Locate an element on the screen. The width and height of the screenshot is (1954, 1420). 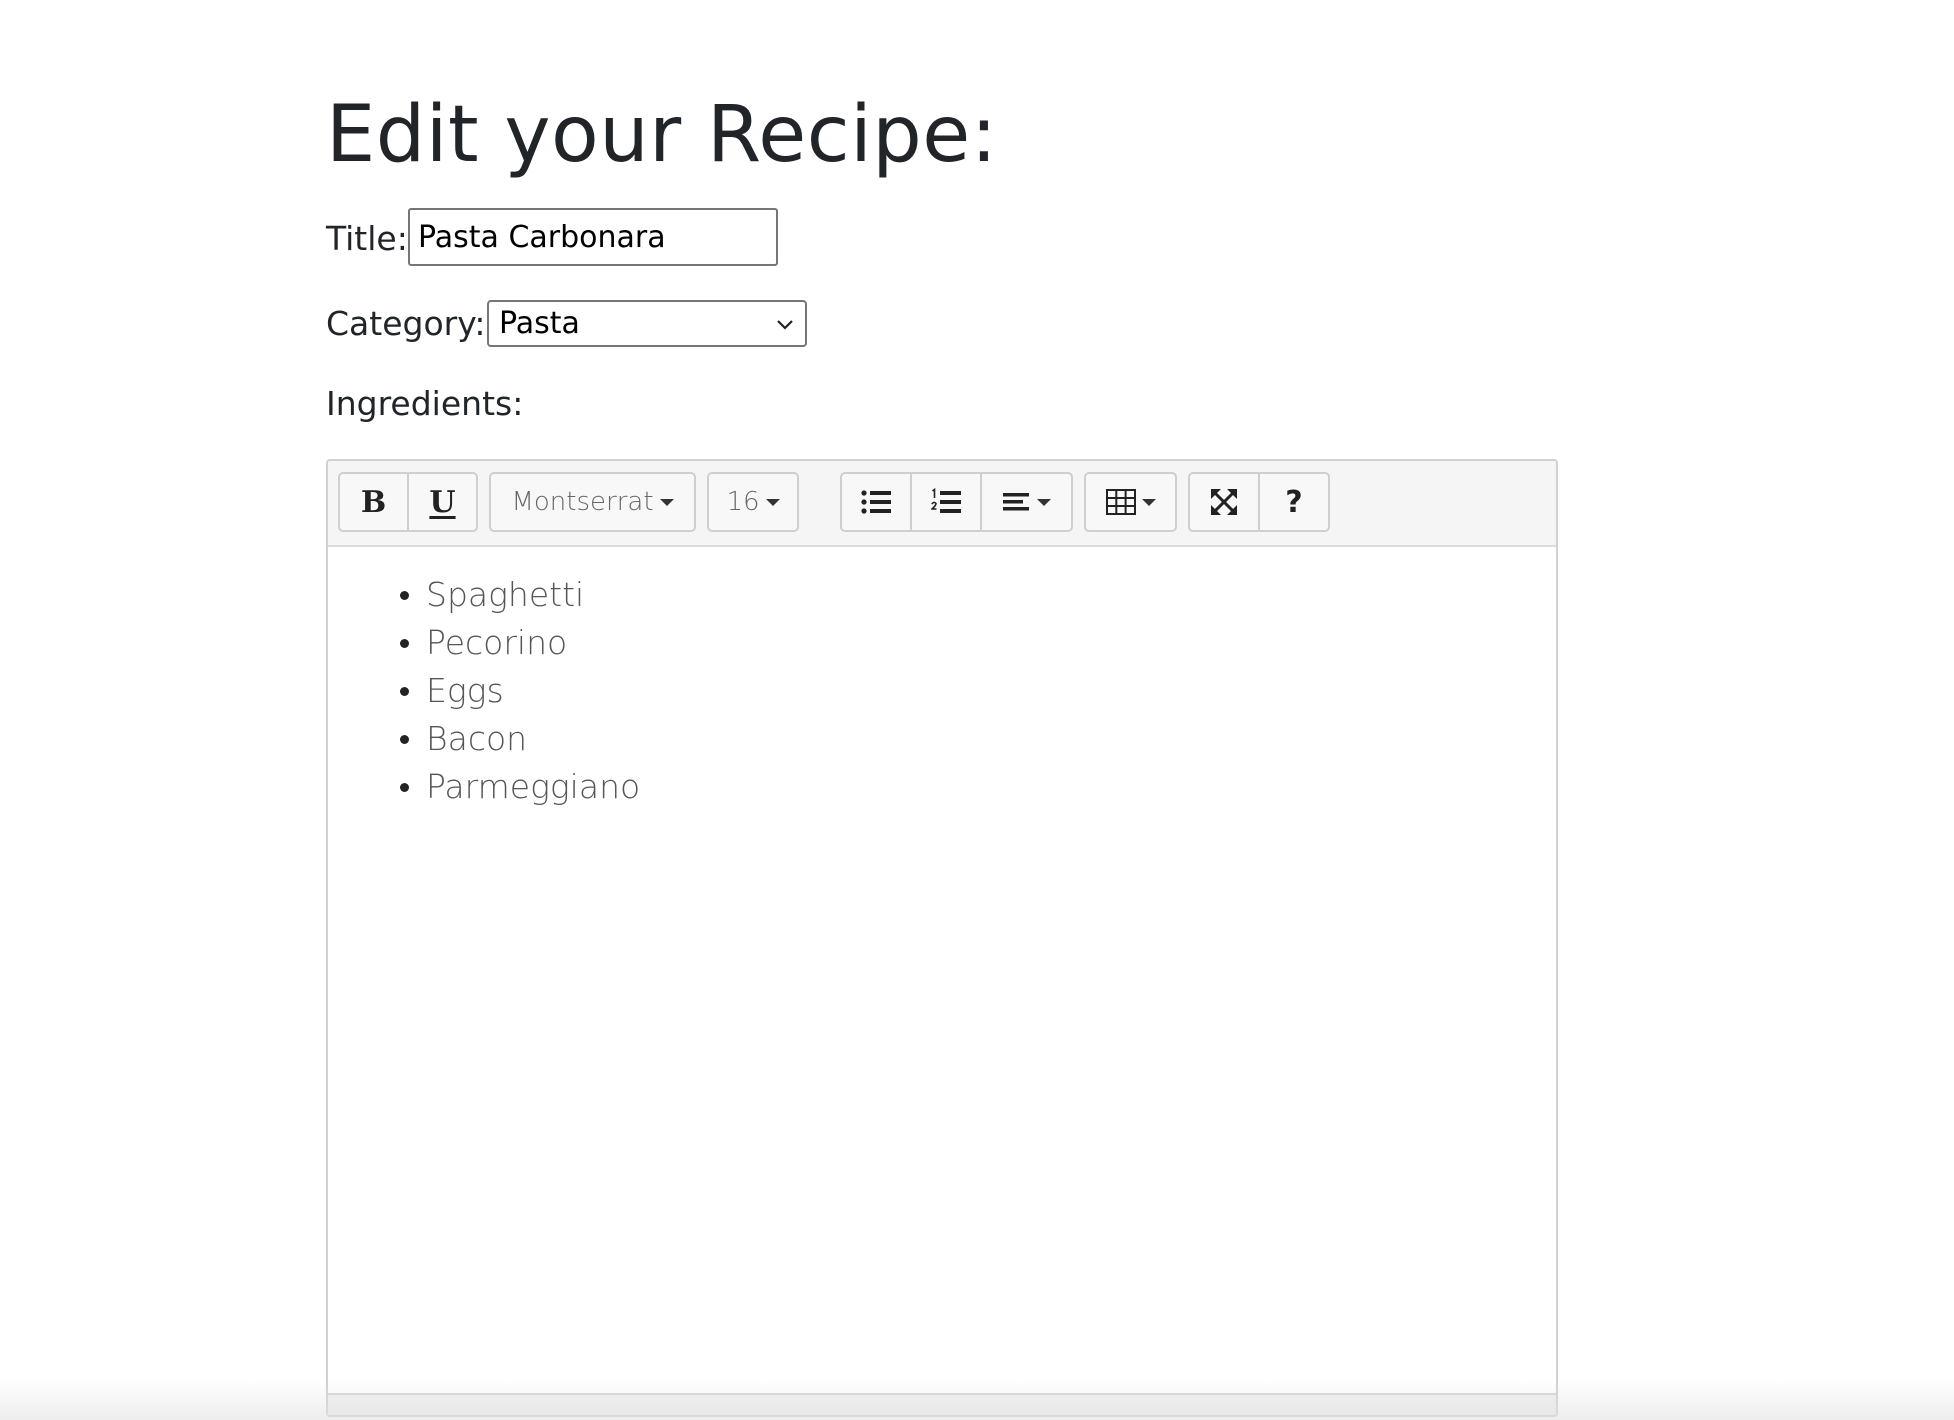
category-label: Category: is located at coordinates (406, 323).